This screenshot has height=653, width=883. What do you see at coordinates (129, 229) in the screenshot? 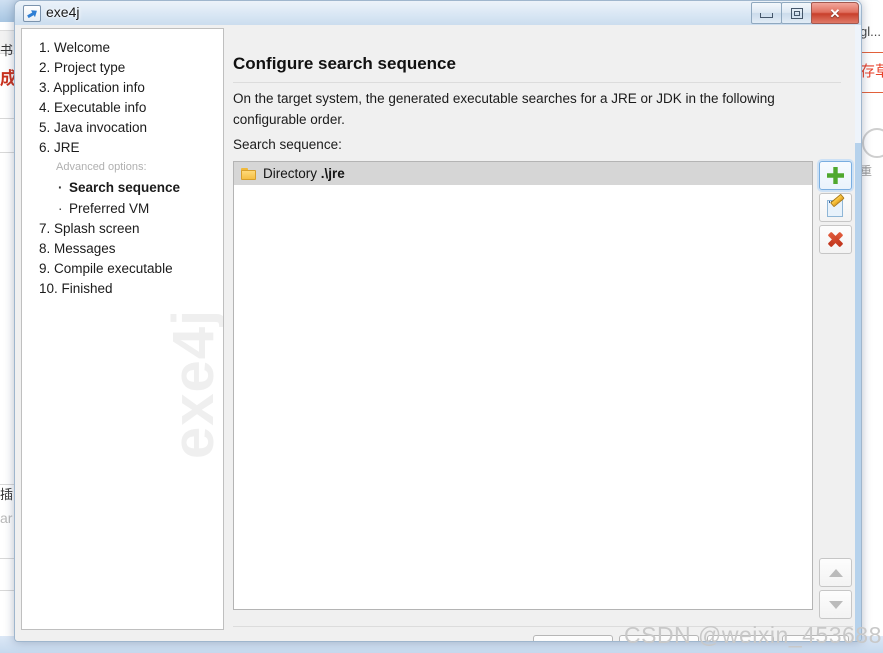
I see `sidebar-item-splash-screen: 7. Splash screen` at bounding box center [129, 229].